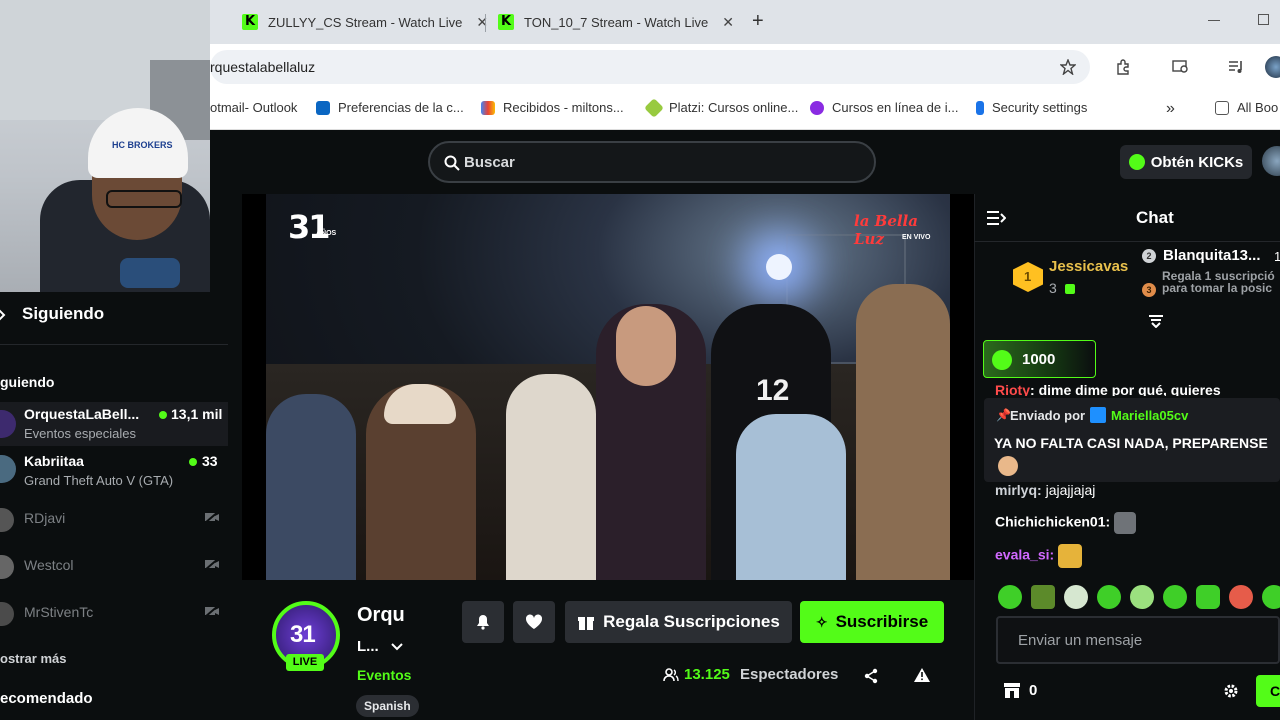 The image size is (1280, 720). What do you see at coordinates (1048, 415) in the screenshot?
I see `pinned-label: Enviado por` at bounding box center [1048, 415].